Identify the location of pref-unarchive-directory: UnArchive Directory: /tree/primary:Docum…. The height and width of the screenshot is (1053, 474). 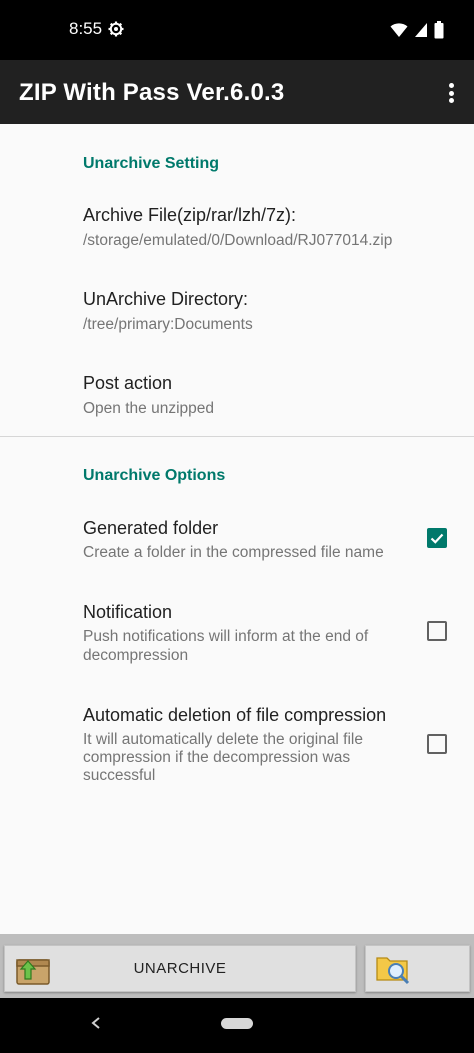
(237, 314).